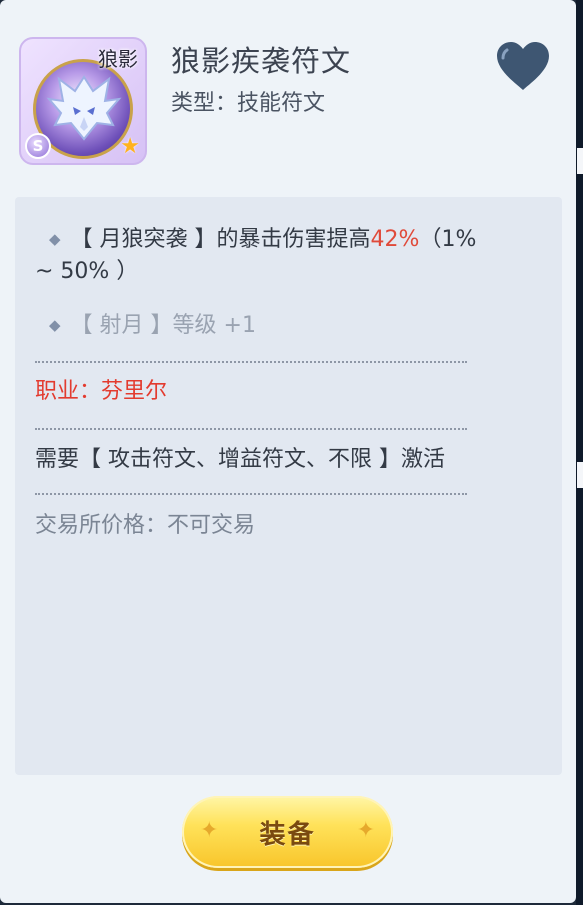 The image size is (583, 905). What do you see at coordinates (240, 459) in the screenshot?
I see `requirement-line: 需要【 攻击符文、增益符文、不限 】激活` at bounding box center [240, 459].